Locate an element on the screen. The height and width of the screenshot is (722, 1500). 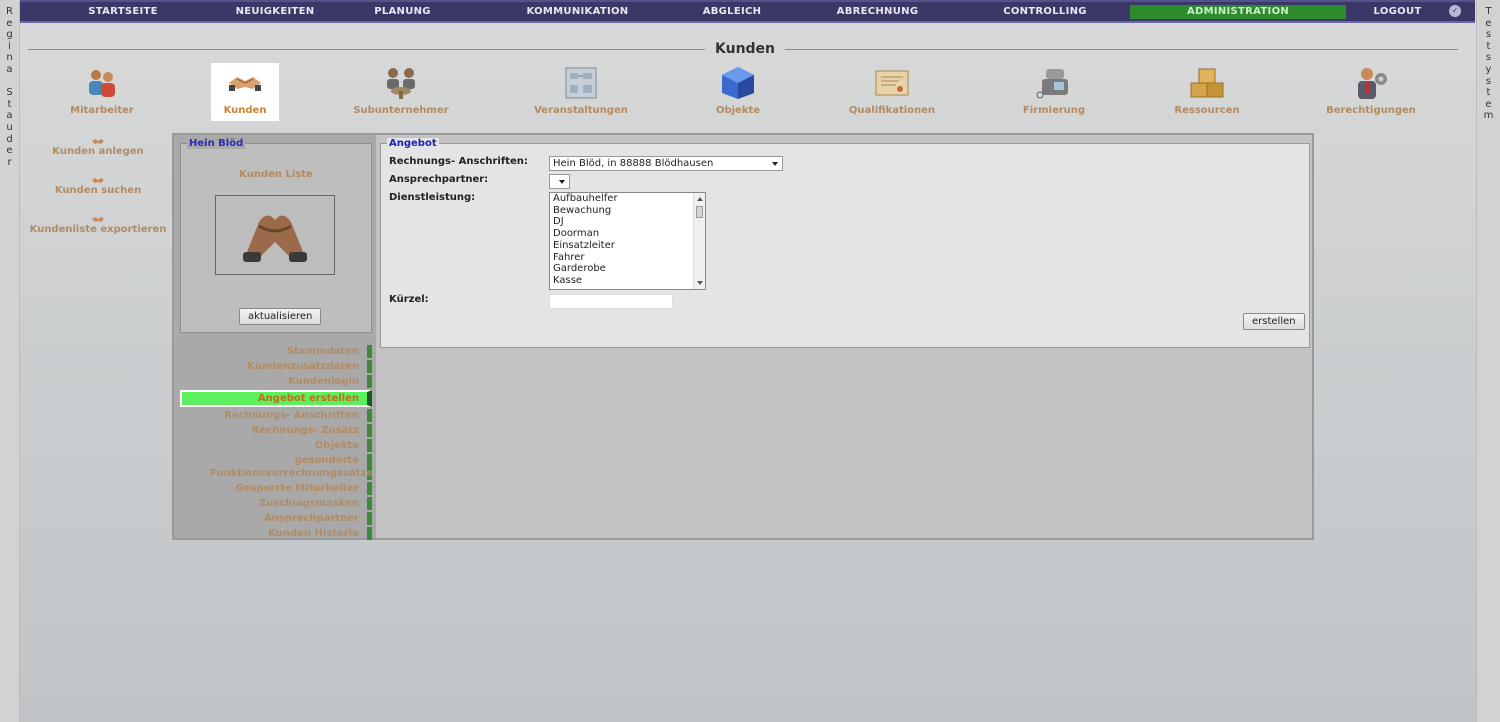
vertical-letter: u is located at coordinates (9, 127).